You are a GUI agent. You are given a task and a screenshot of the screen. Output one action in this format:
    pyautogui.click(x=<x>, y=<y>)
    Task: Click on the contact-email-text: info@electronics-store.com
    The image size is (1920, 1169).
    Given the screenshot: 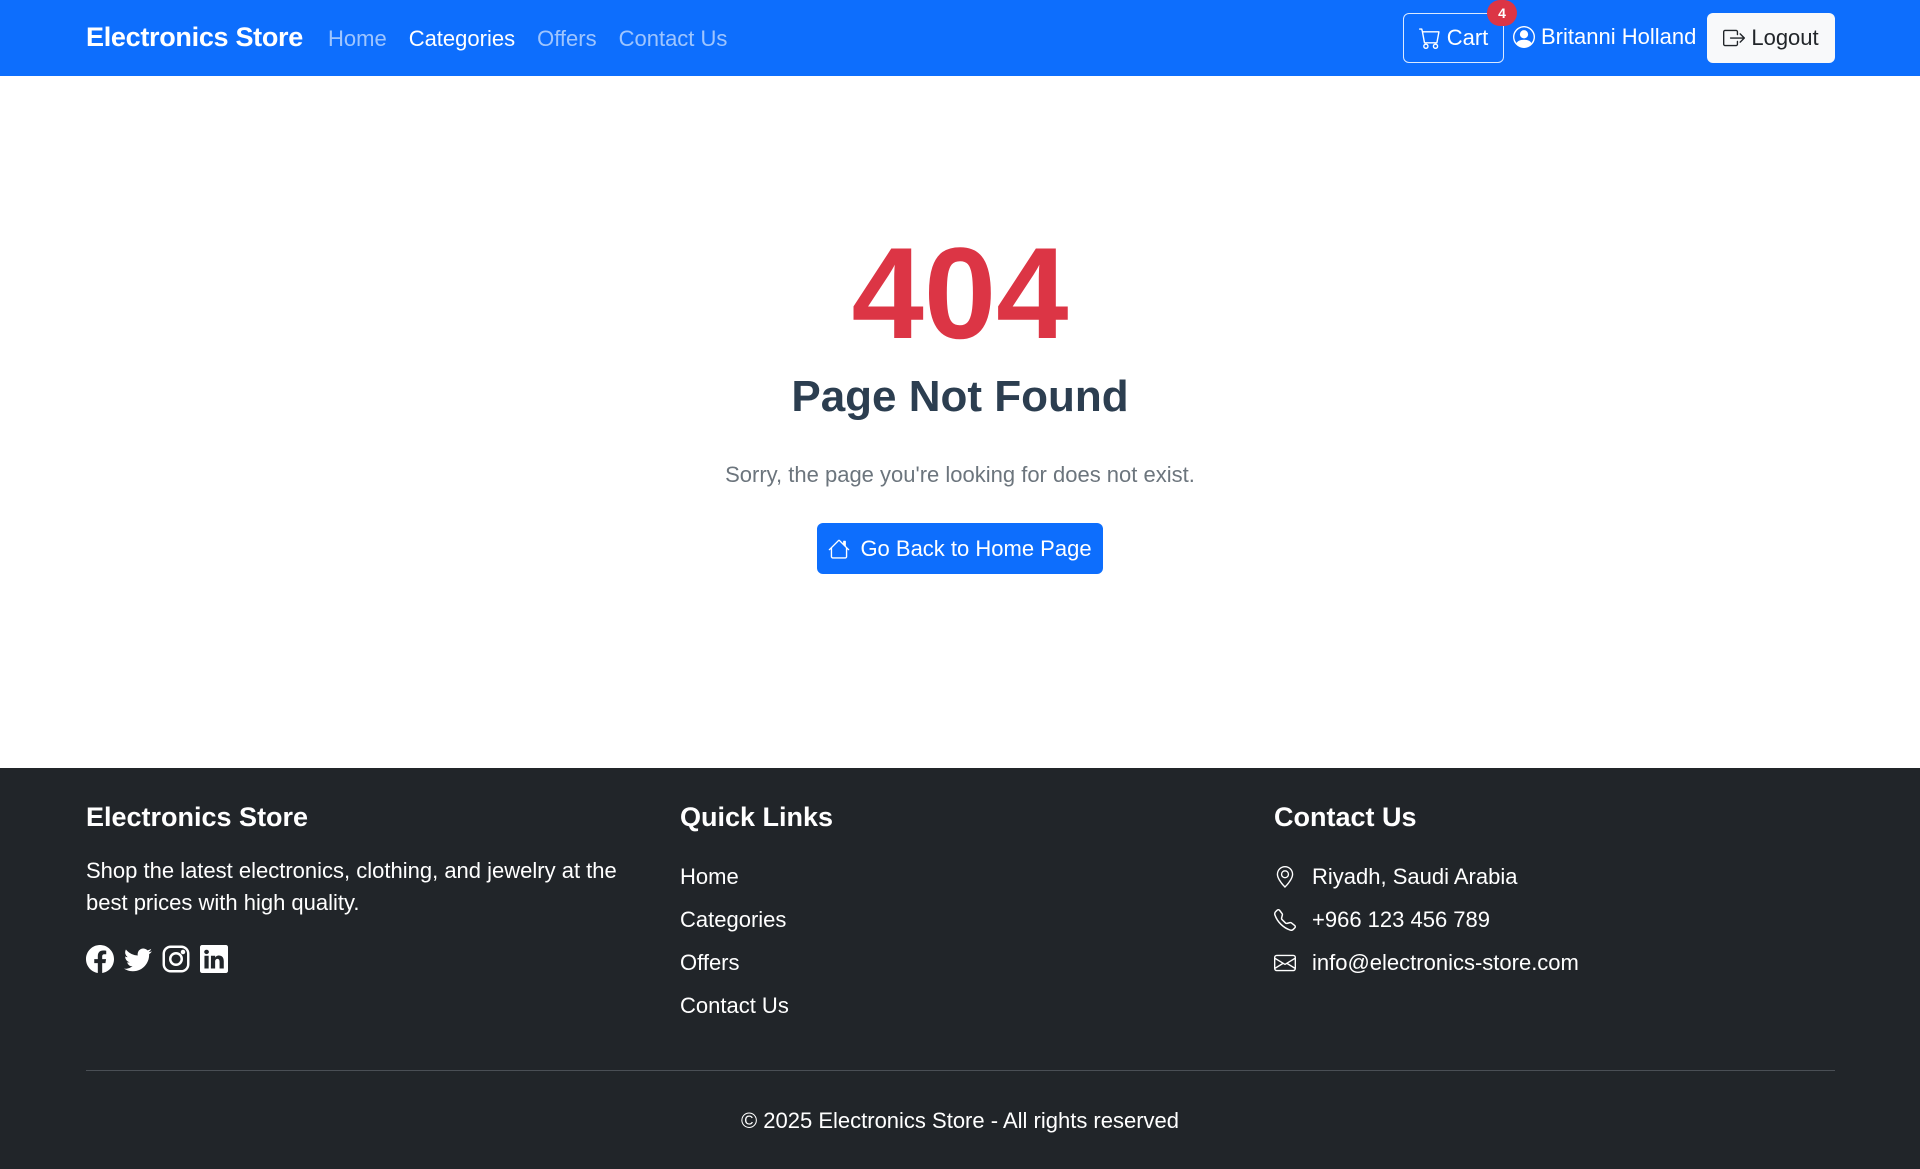 What is the action you would take?
    pyautogui.click(x=1445, y=962)
    